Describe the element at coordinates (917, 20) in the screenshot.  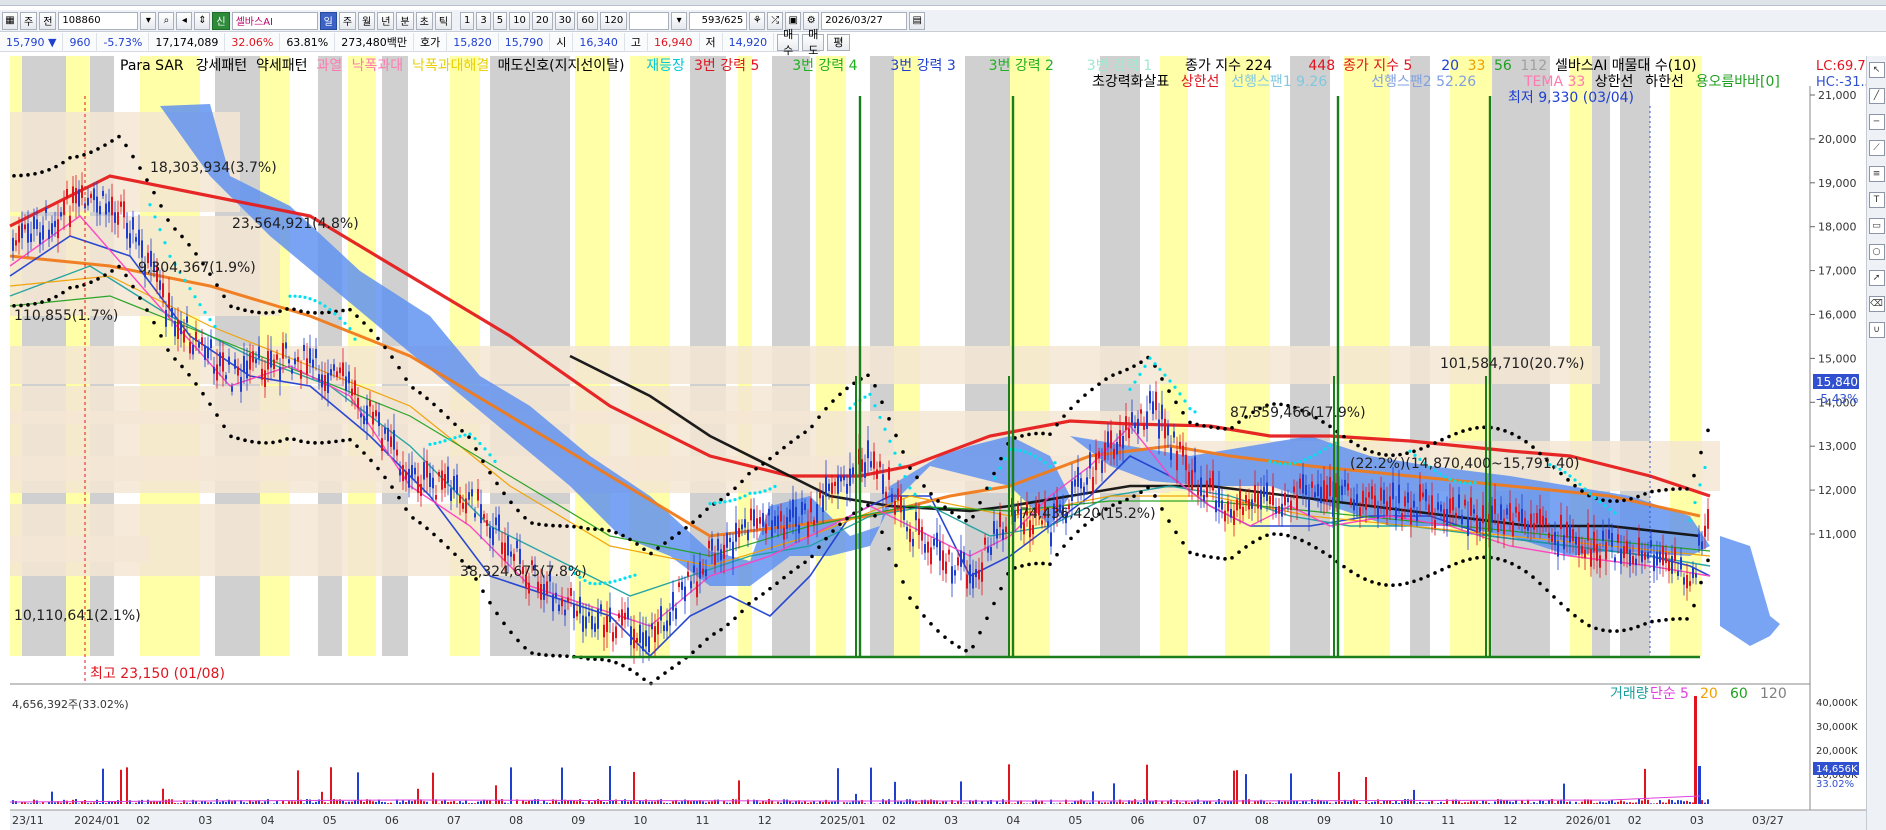
I see `calendar-icon: ▤` at that location.